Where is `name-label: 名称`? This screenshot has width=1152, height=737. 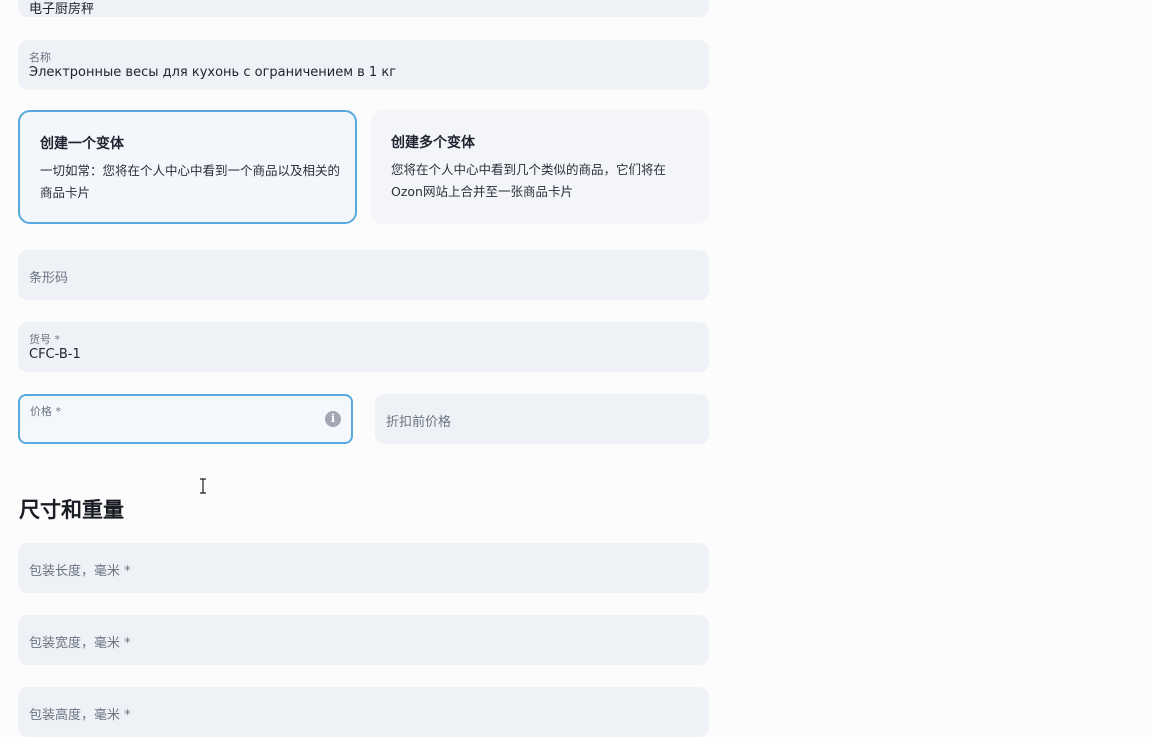
name-label: 名称 is located at coordinates (40, 57).